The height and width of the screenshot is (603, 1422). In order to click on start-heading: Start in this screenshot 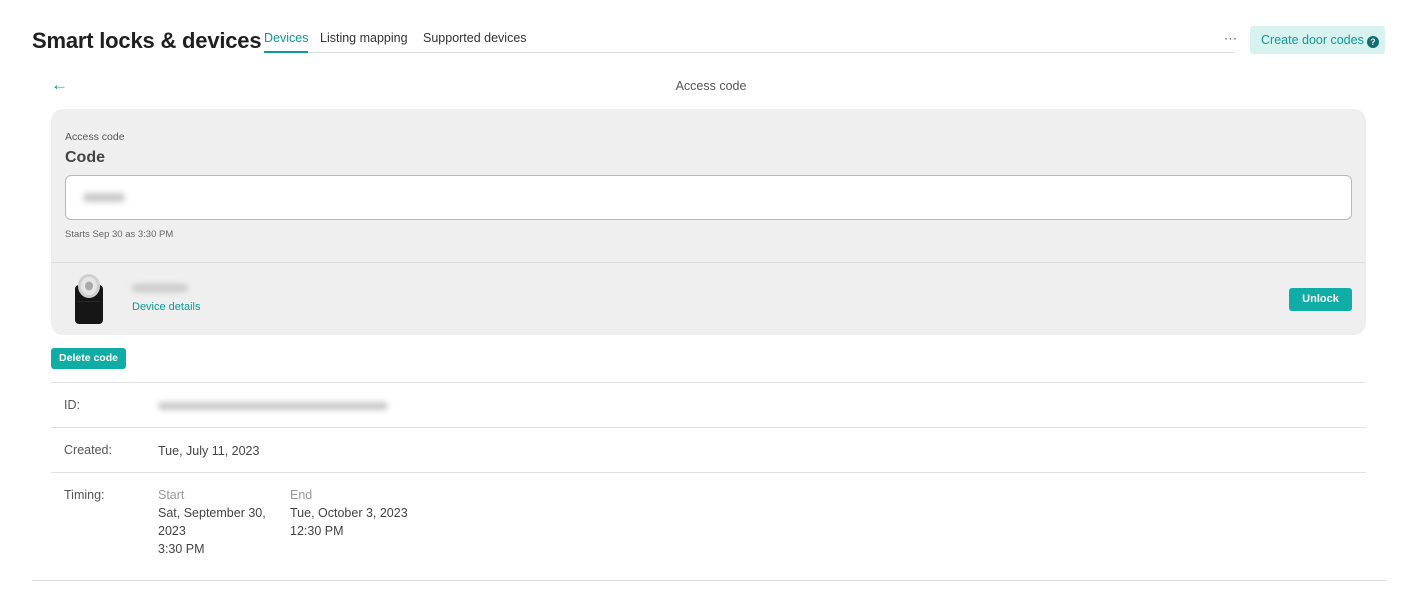, I will do `click(171, 495)`.